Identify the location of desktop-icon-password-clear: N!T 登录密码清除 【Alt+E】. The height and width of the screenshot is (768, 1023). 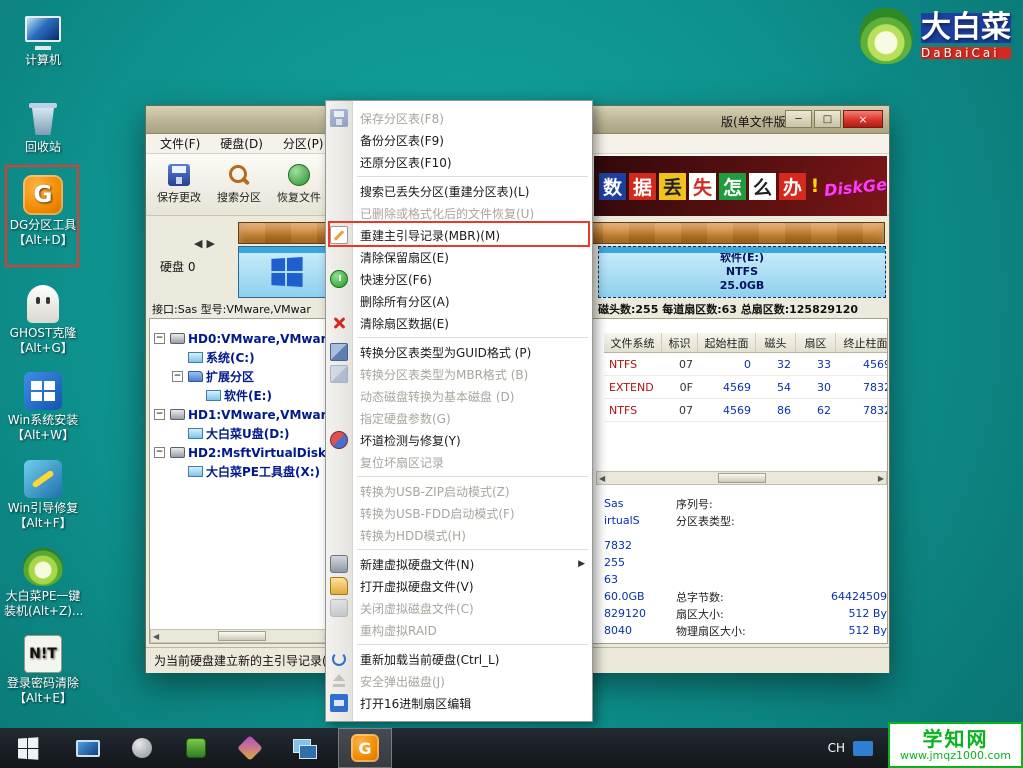
(43, 668).